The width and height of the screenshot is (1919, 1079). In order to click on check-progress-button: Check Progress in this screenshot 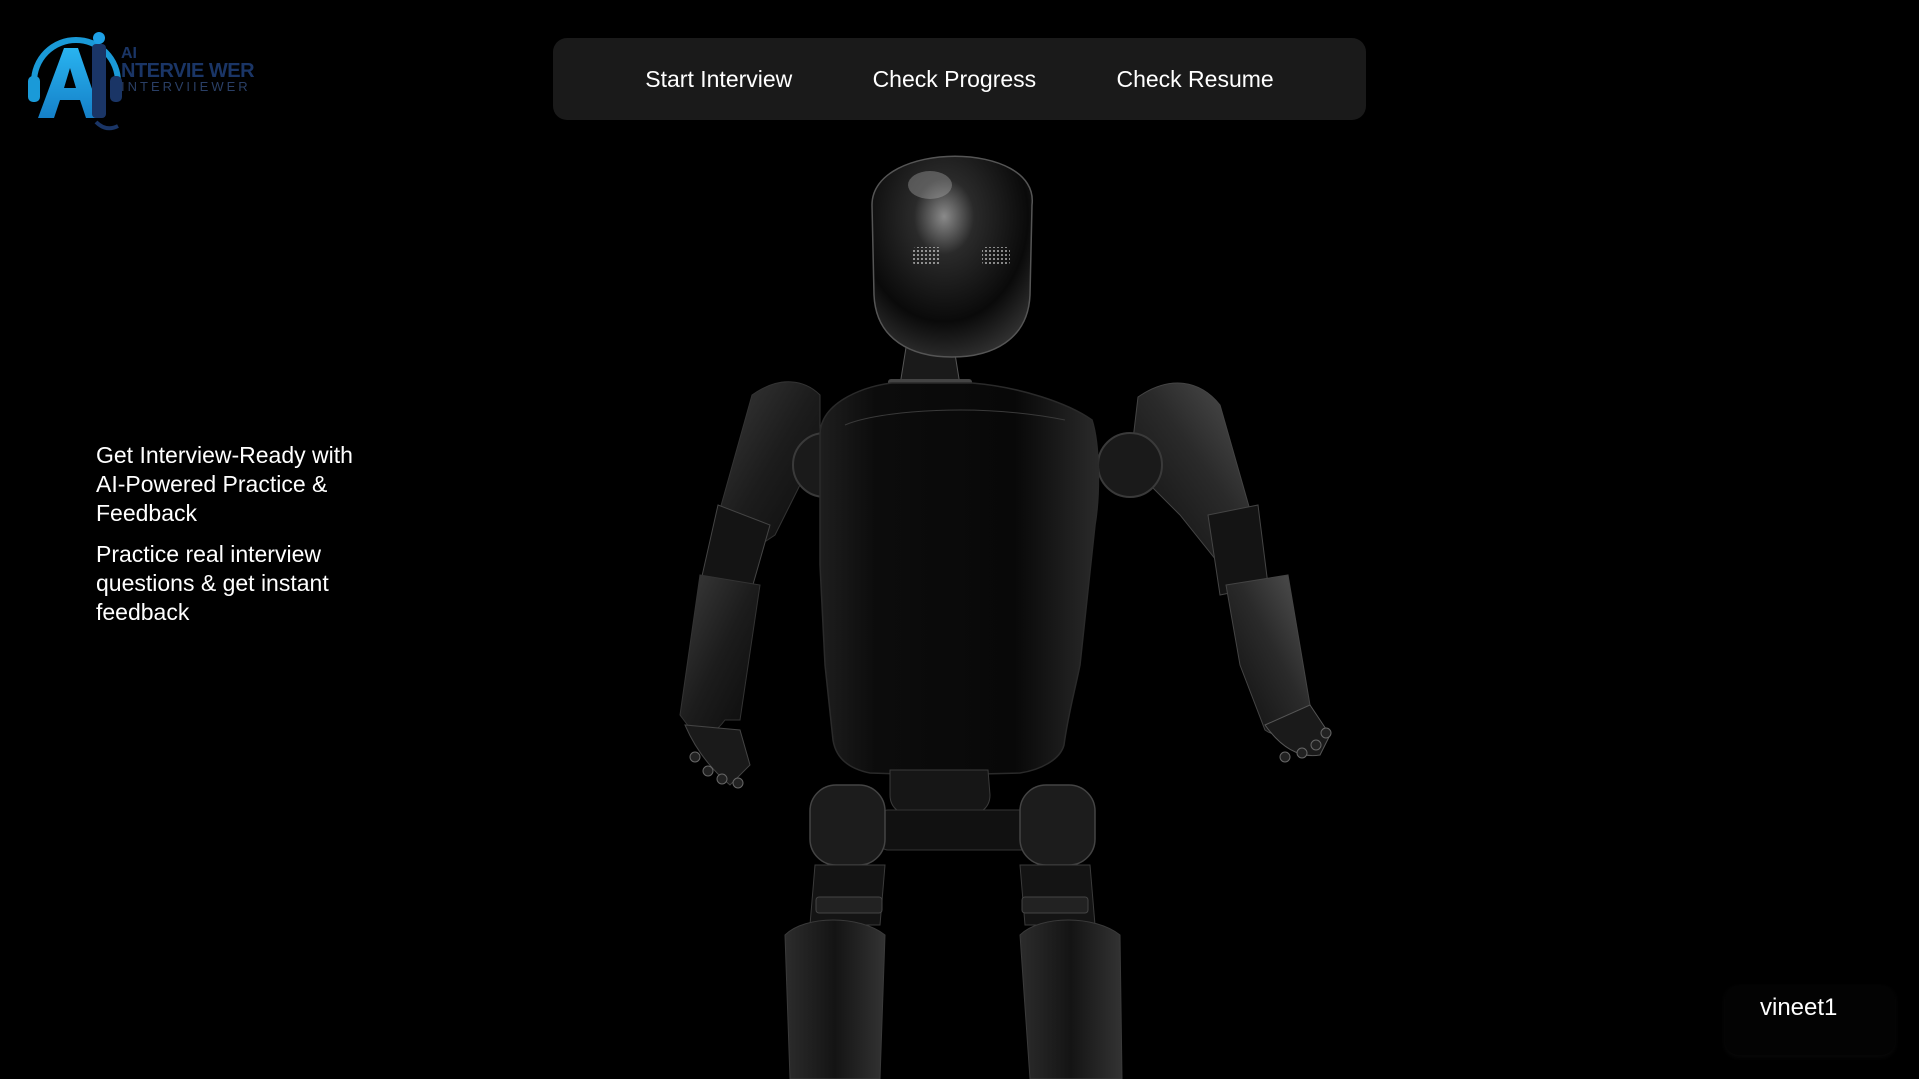, I will do `click(955, 79)`.